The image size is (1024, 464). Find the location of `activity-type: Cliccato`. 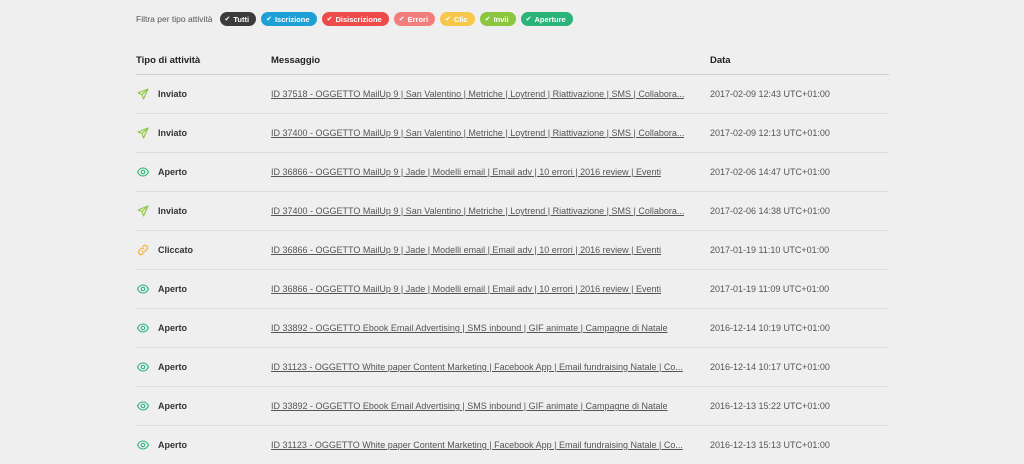

activity-type: Cliccato is located at coordinates (176, 250).